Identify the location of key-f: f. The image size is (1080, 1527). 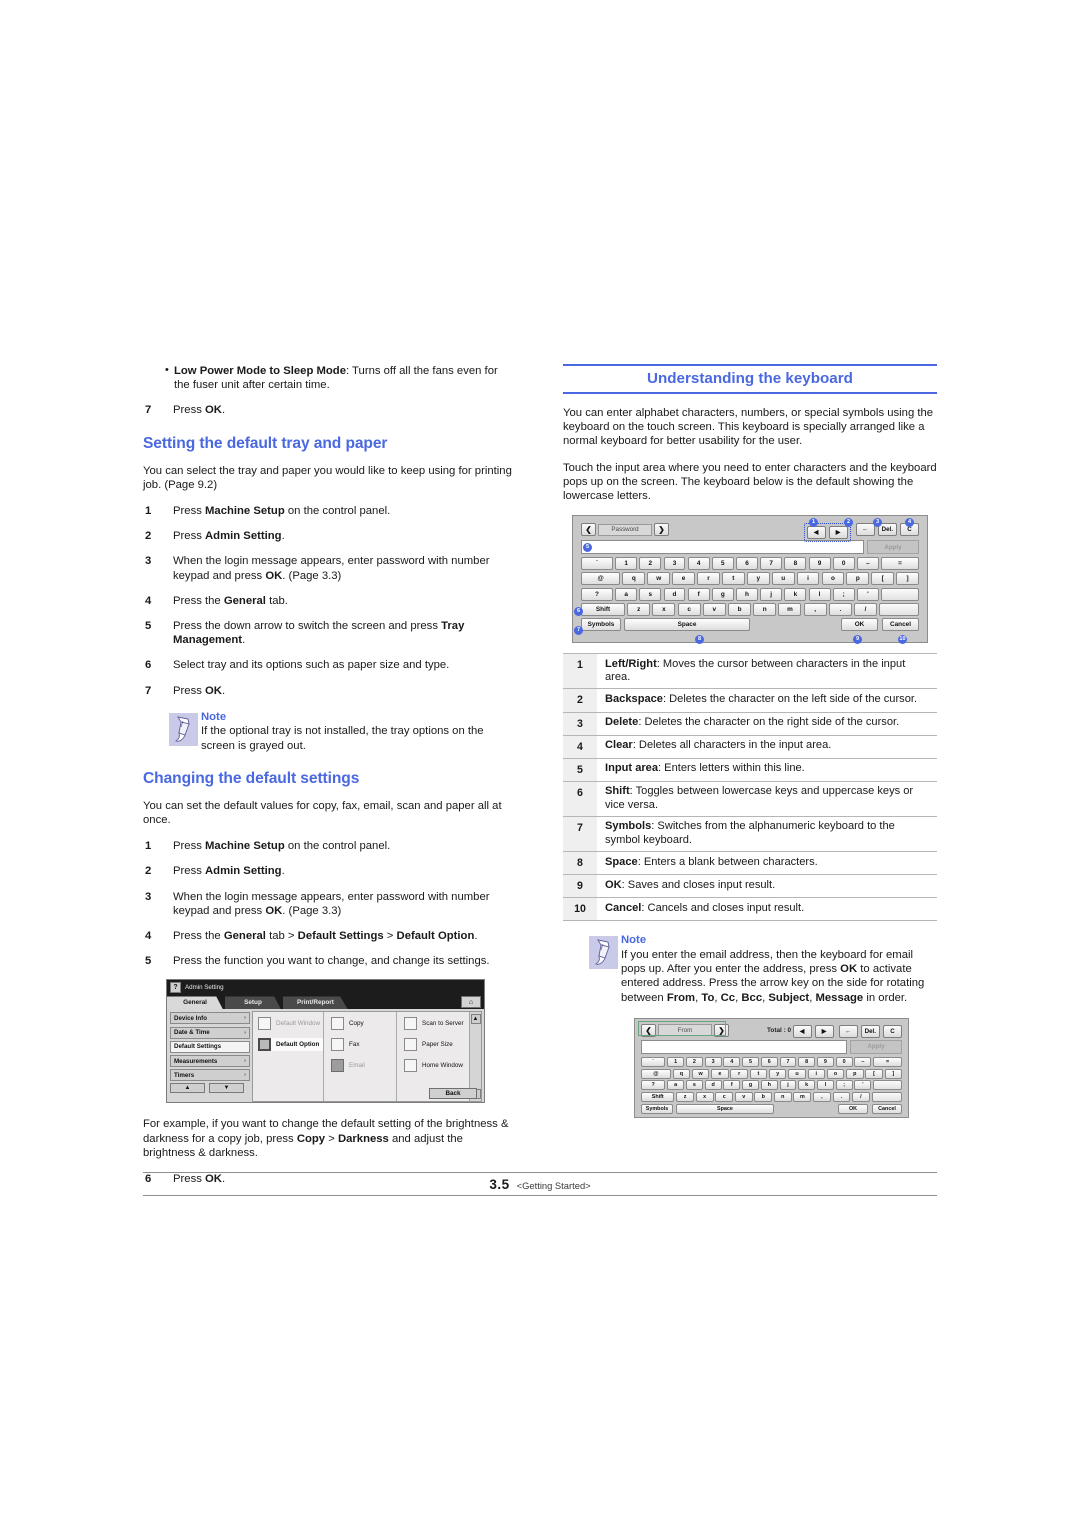
(698, 594).